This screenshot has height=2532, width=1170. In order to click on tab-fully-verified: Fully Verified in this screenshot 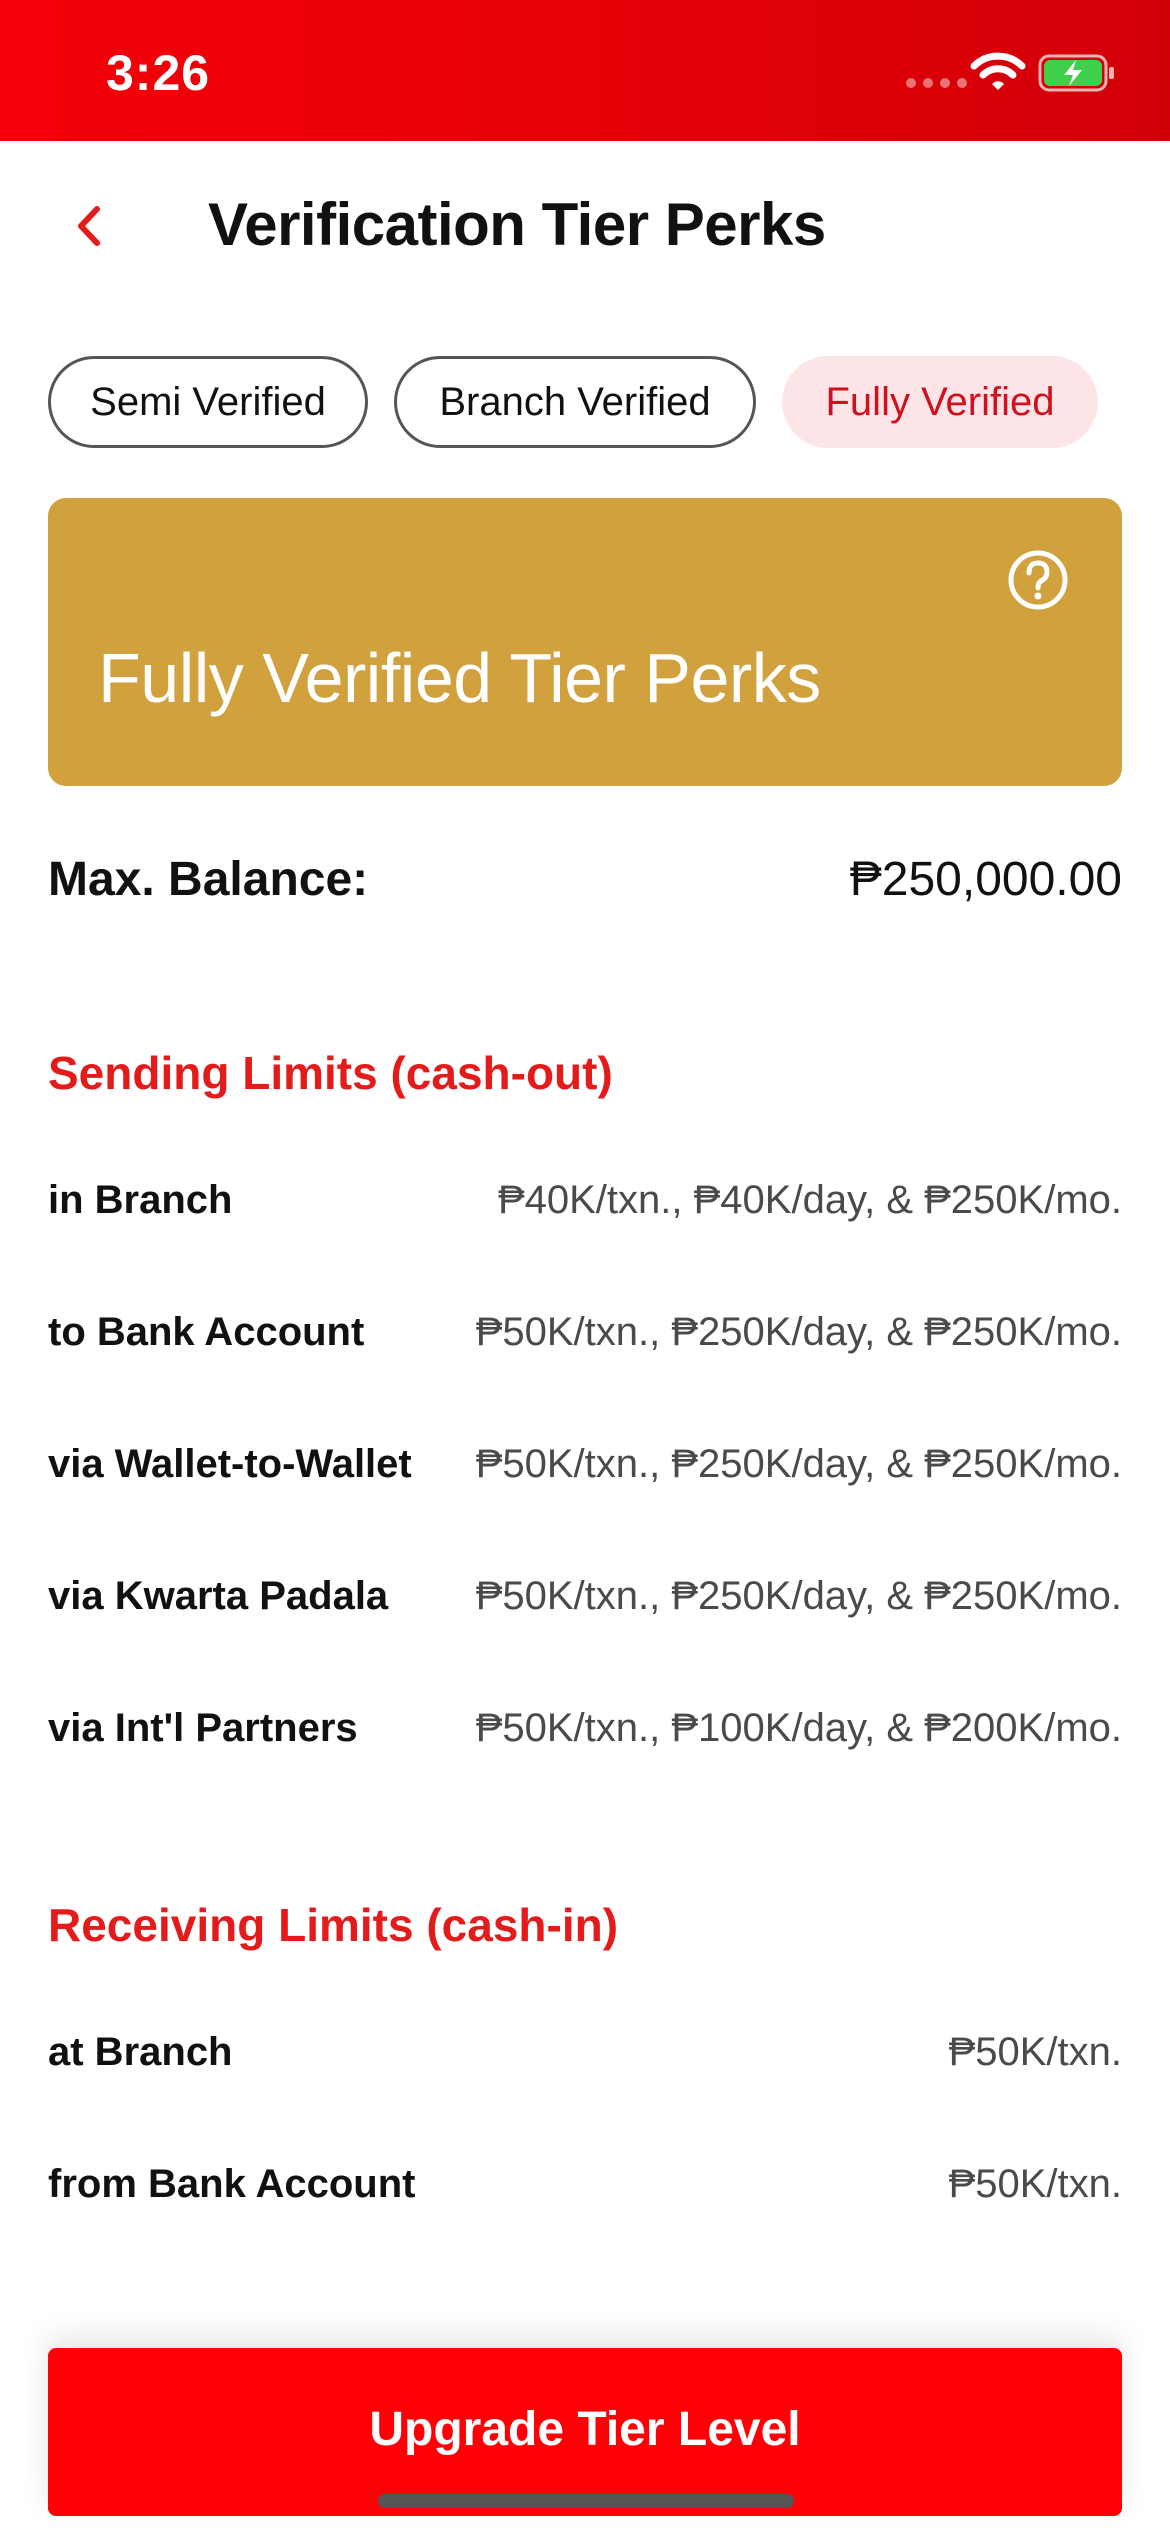, I will do `click(940, 402)`.